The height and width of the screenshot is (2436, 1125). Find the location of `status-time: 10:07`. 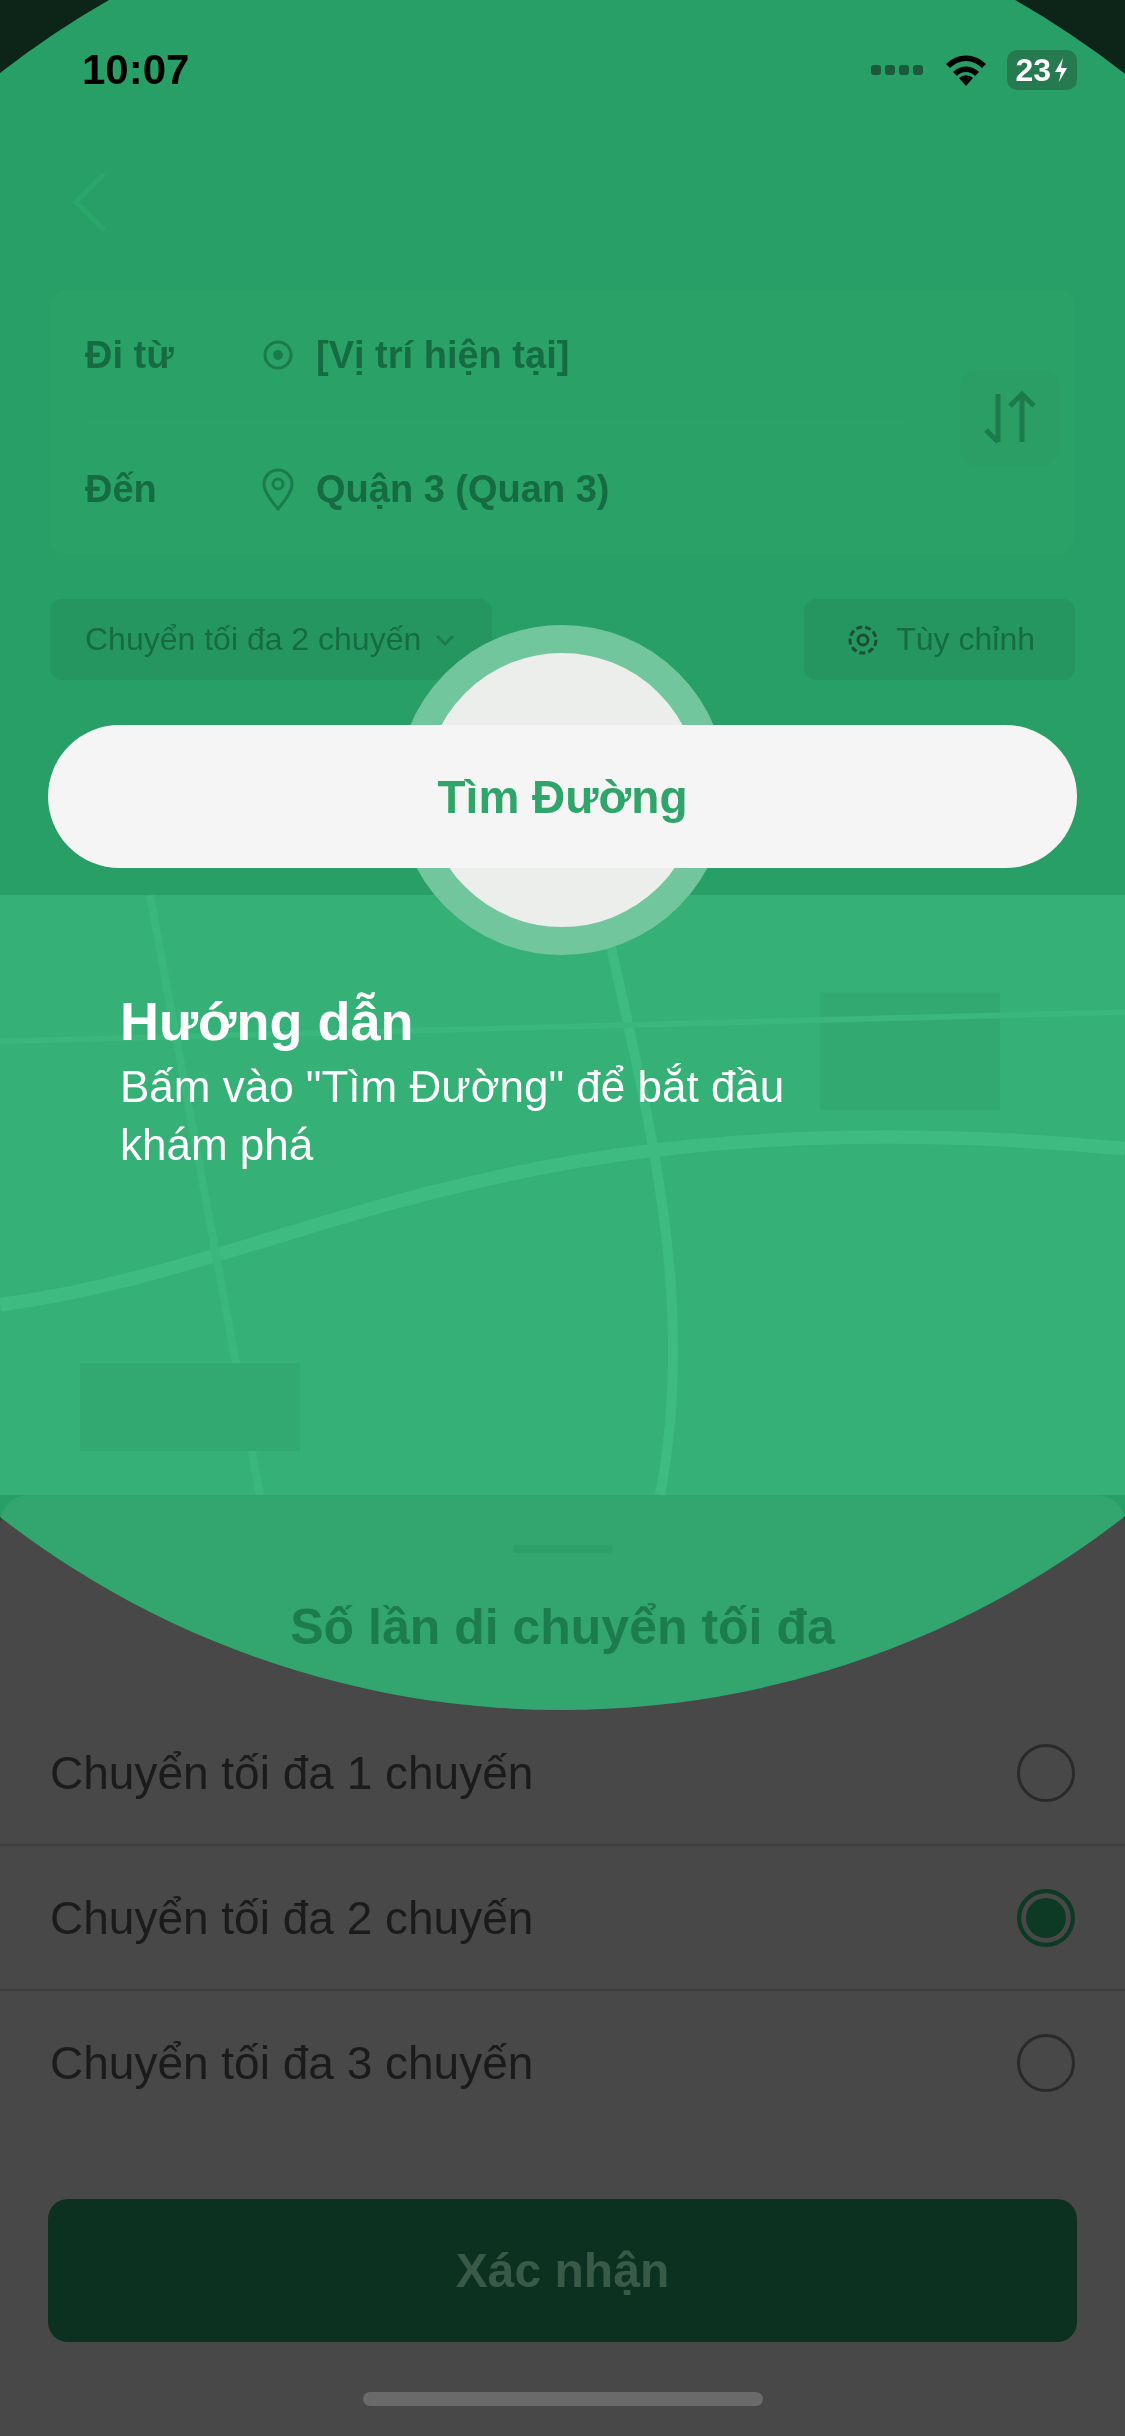

status-time: 10:07 is located at coordinates (136, 70).